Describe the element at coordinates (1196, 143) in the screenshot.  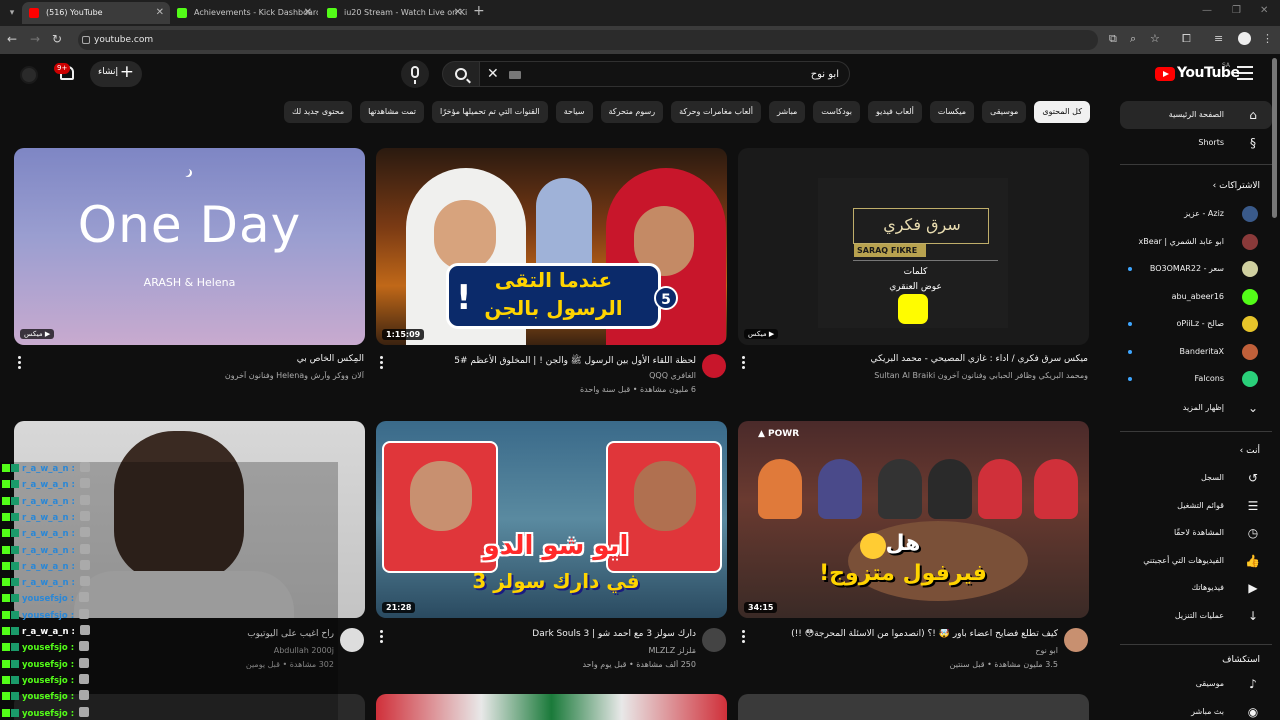
I see `sidebar-item-shorts: § Shorts` at that location.